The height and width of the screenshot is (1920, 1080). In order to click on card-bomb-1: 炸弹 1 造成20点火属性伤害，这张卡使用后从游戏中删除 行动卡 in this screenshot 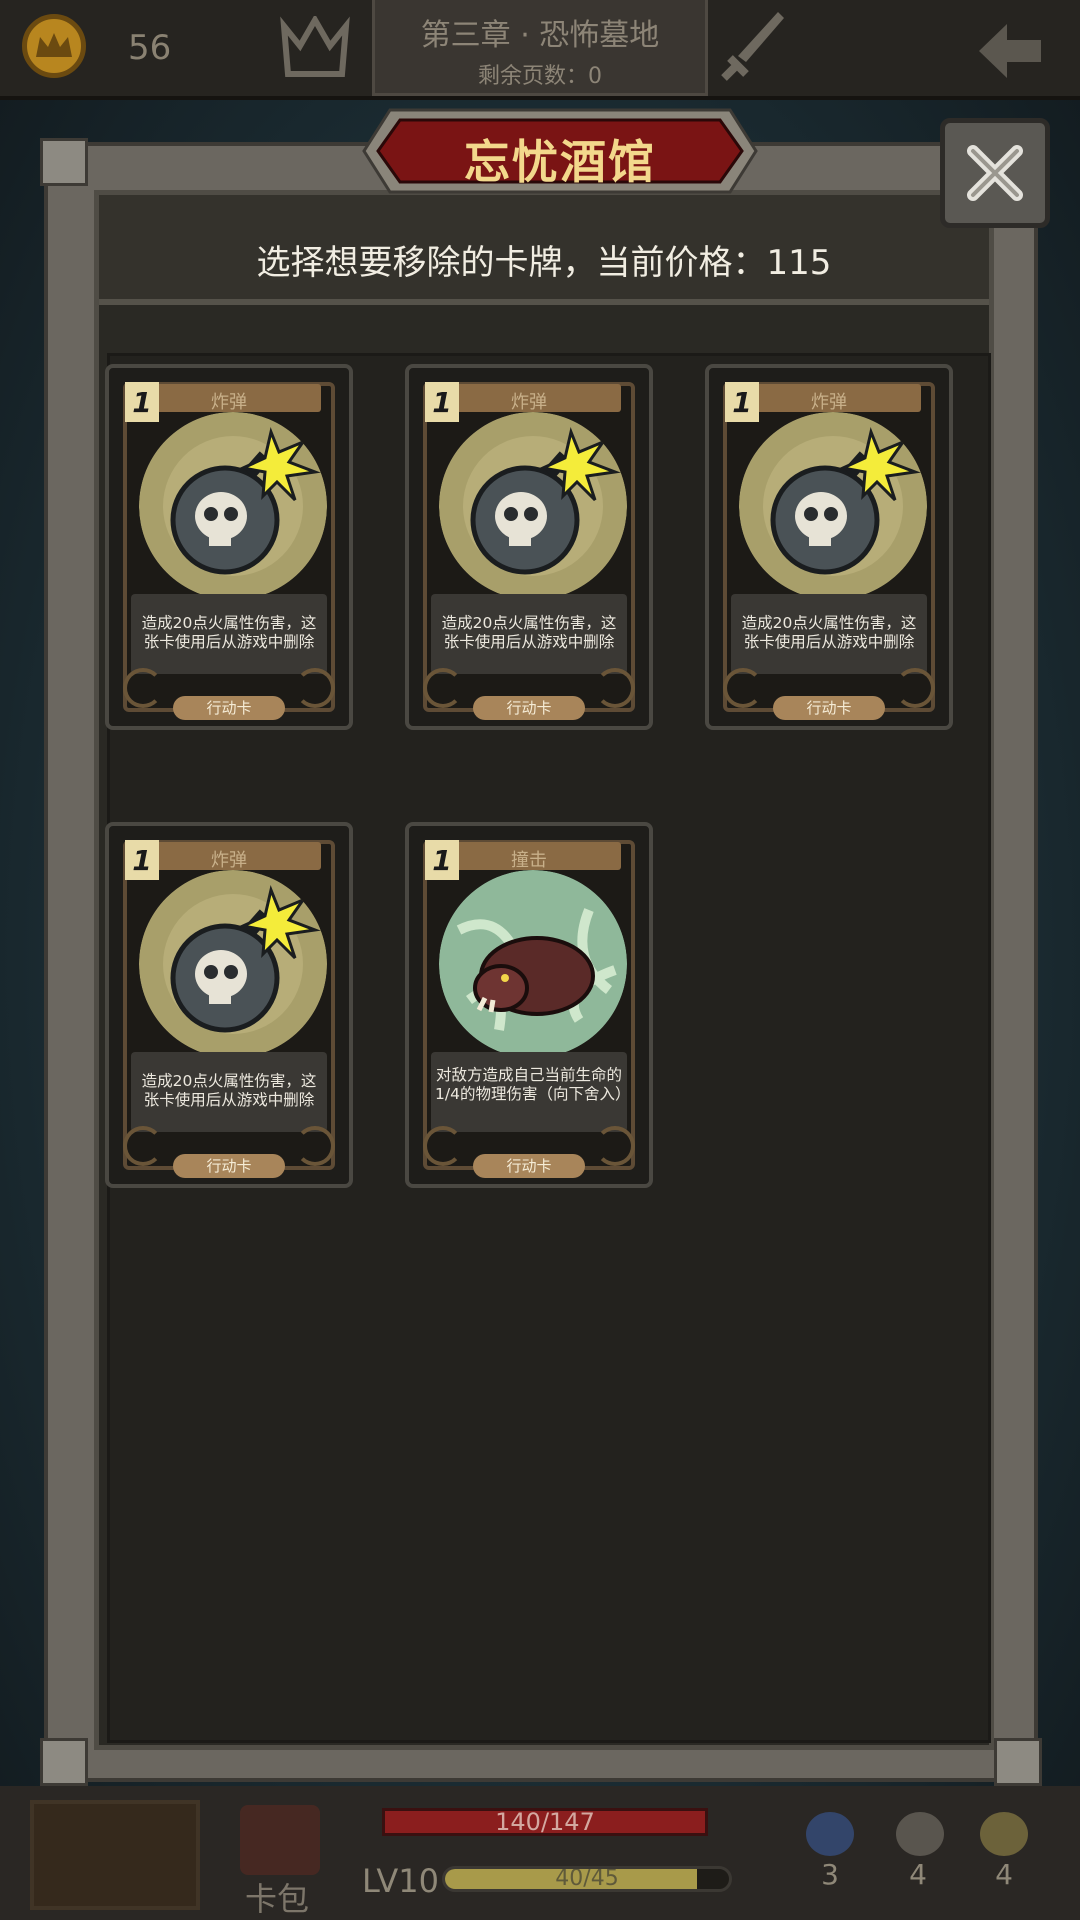, I will do `click(229, 547)`.